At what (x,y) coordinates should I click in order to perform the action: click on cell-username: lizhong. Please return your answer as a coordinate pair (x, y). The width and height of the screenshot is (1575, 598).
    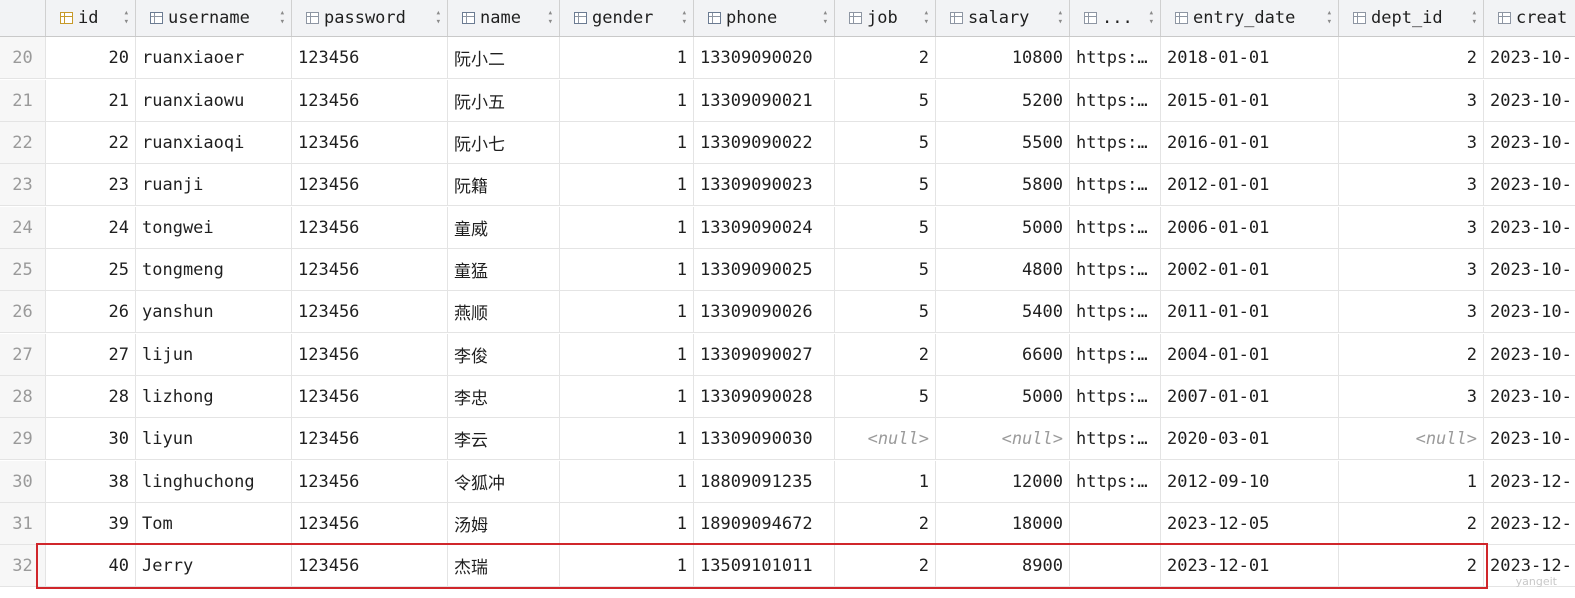
    Looking at the image, I should click on (214, 396).